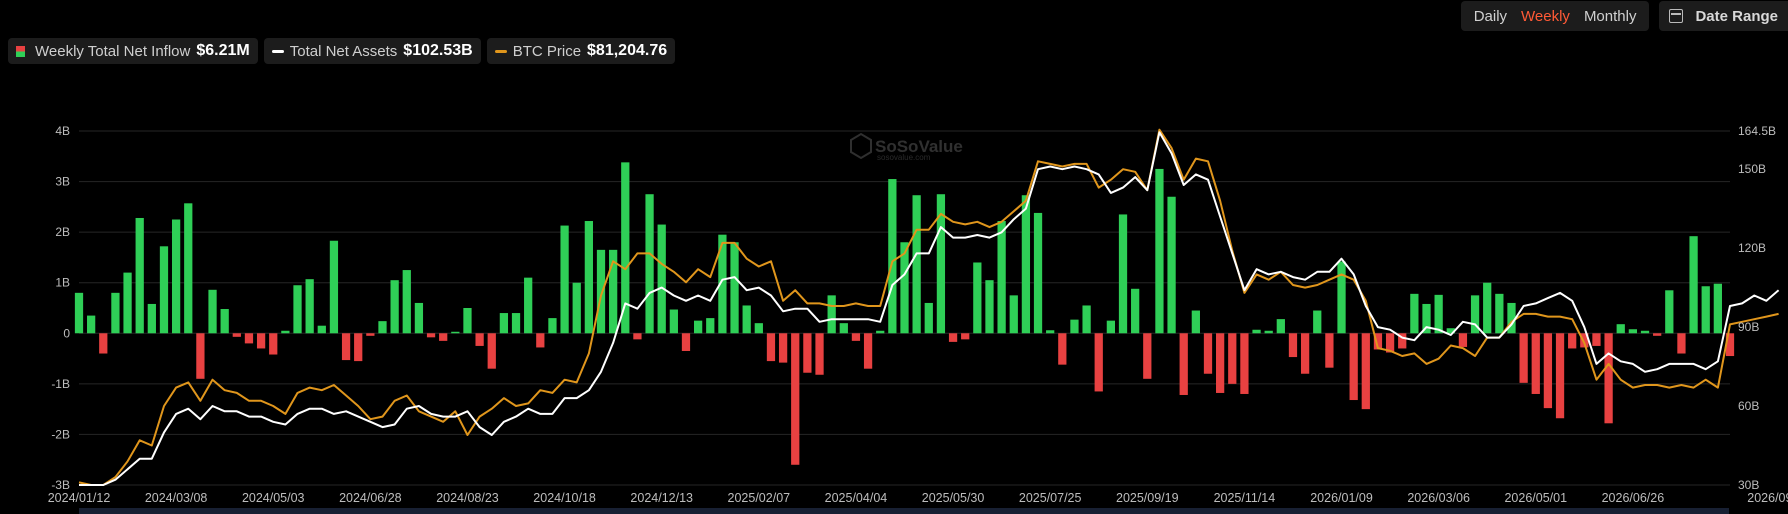  What do you see at coordinates (904, 157) in the screenshot?
I see `watermark-sub: sosovalue.com` at bounding box center [904, 157].